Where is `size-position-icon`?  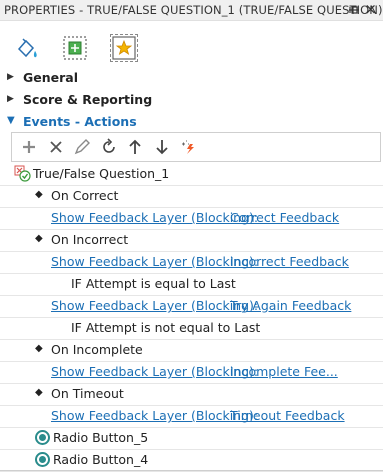 size-position-icon is located at coordinates (75, 48).